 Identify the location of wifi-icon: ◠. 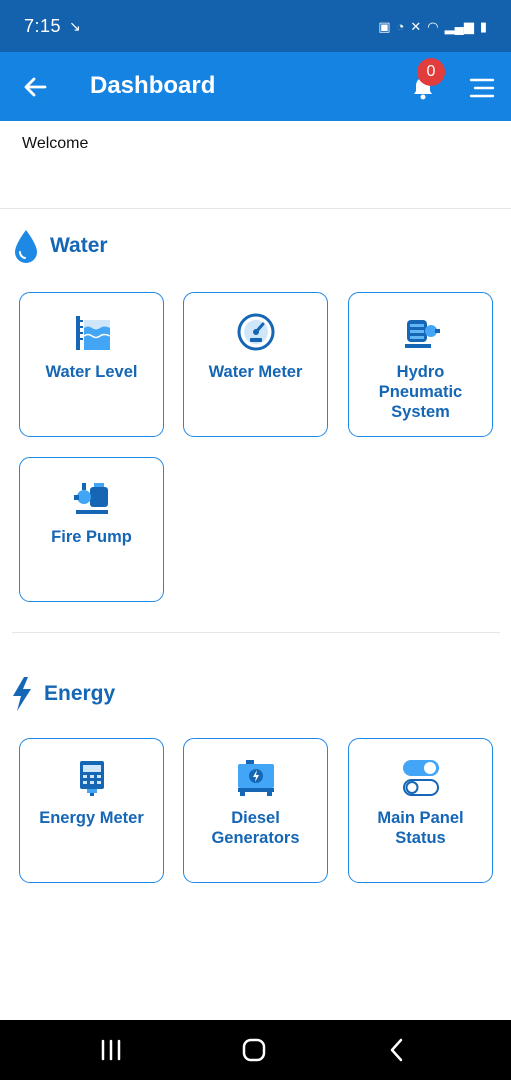
(433, 26).